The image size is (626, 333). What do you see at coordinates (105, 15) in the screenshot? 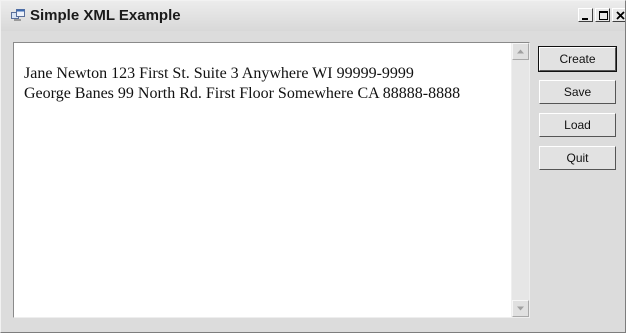
I see `window-title: Simple XML Example` at bounding box center [105, 15].